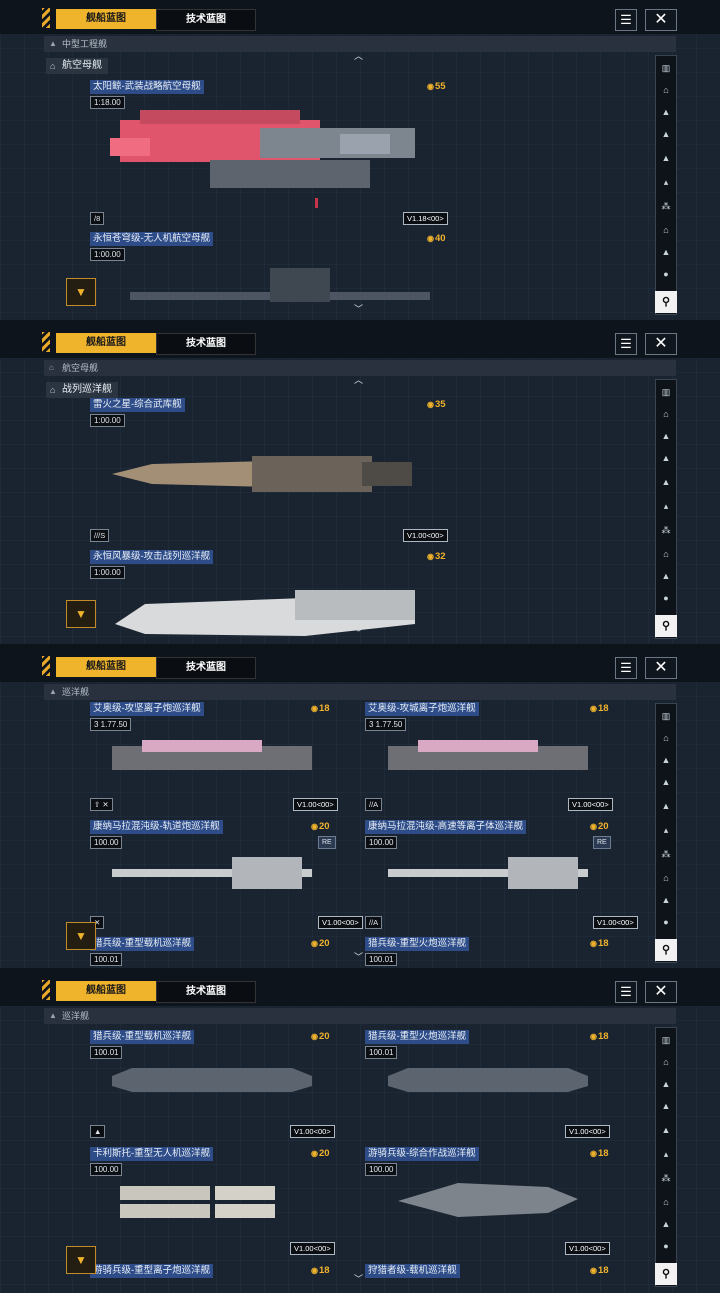 This screenshot has width=720, height=1293. What do you see at coordinates (152, 1271) in the screenshot?
I see `ship-name: 游骑兵级-重型离子炮巡洋舰` at bounding box center [152, 1271].